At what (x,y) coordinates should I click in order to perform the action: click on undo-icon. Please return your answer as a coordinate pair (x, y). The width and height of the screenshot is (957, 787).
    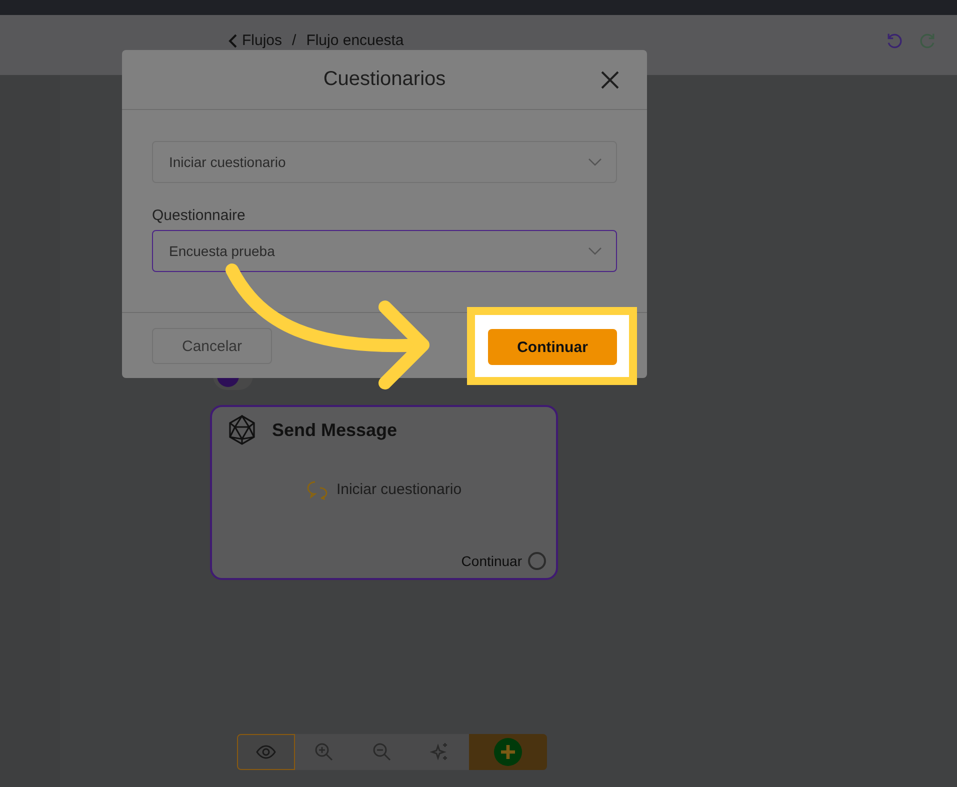
    Looking at the image, I should click on (894, 41).